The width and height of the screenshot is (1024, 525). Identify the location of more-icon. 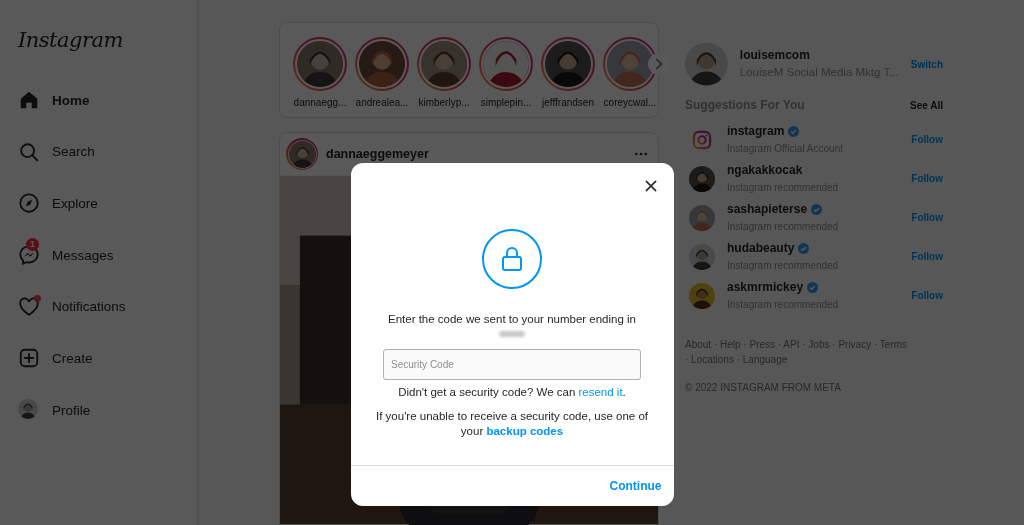
(641, 154).